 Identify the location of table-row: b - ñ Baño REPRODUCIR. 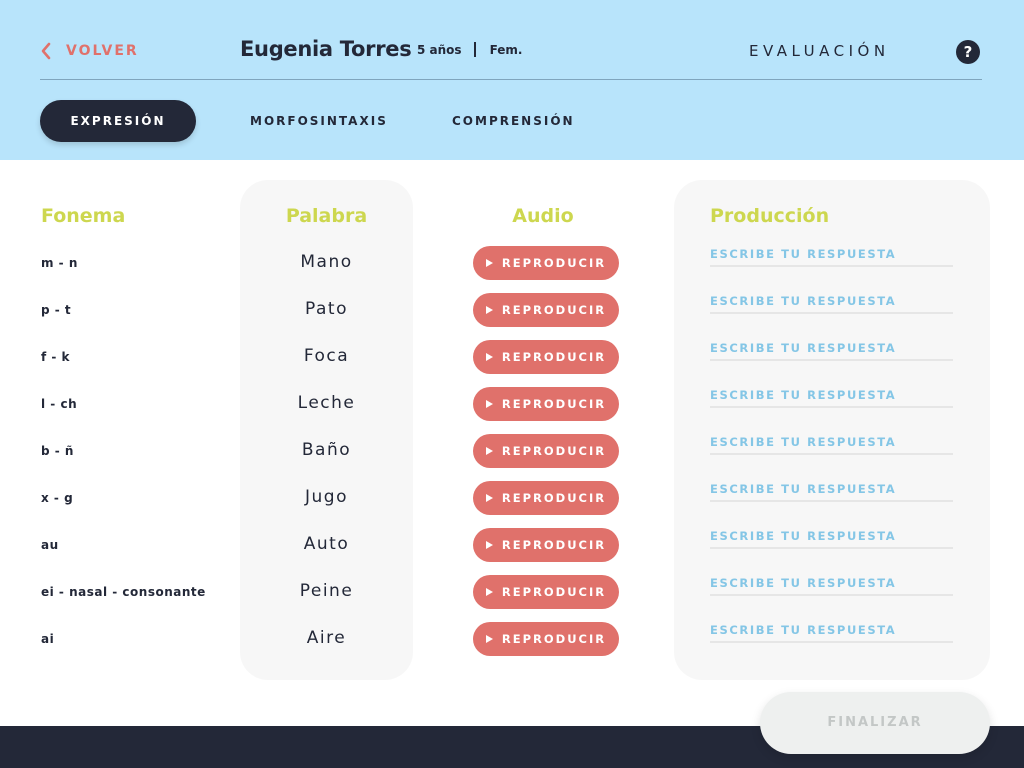
(512, 451).